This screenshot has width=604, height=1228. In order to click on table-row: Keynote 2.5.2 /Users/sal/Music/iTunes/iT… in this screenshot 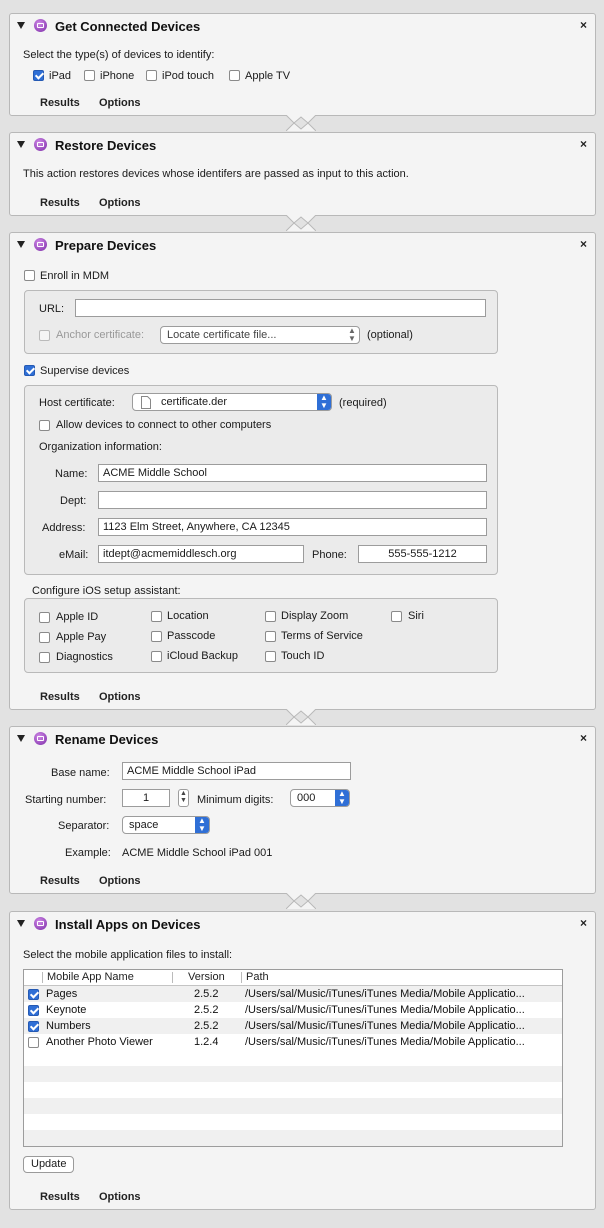, I will do `click(293, 1010)`.